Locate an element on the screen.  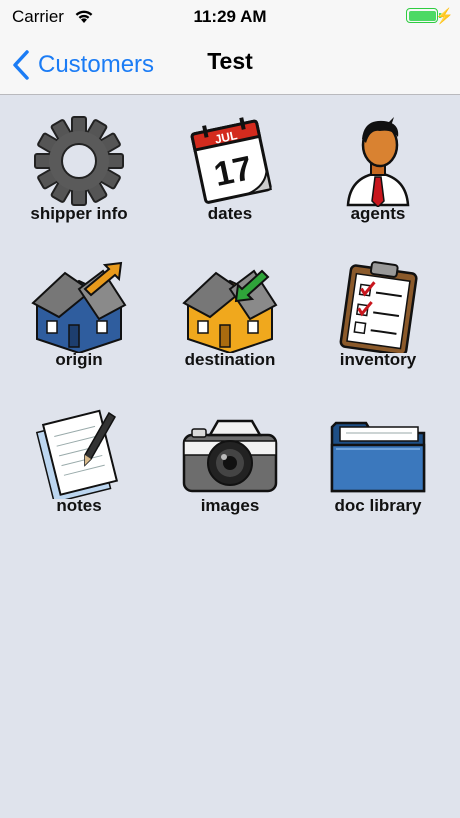
clipboard-icon is located at coordinates (378, 307).